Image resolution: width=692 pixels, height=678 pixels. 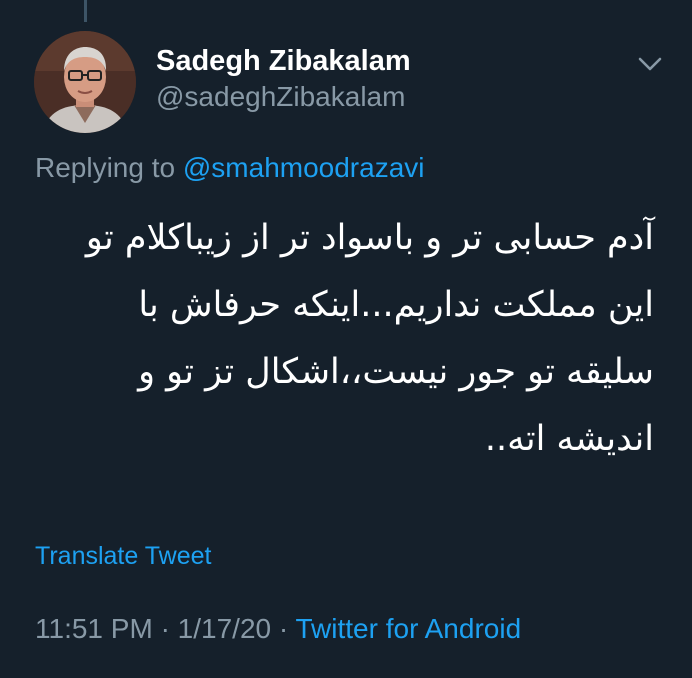 I want to click on author-handle: @sadeghZibakalam, so click(x=283, y=97).